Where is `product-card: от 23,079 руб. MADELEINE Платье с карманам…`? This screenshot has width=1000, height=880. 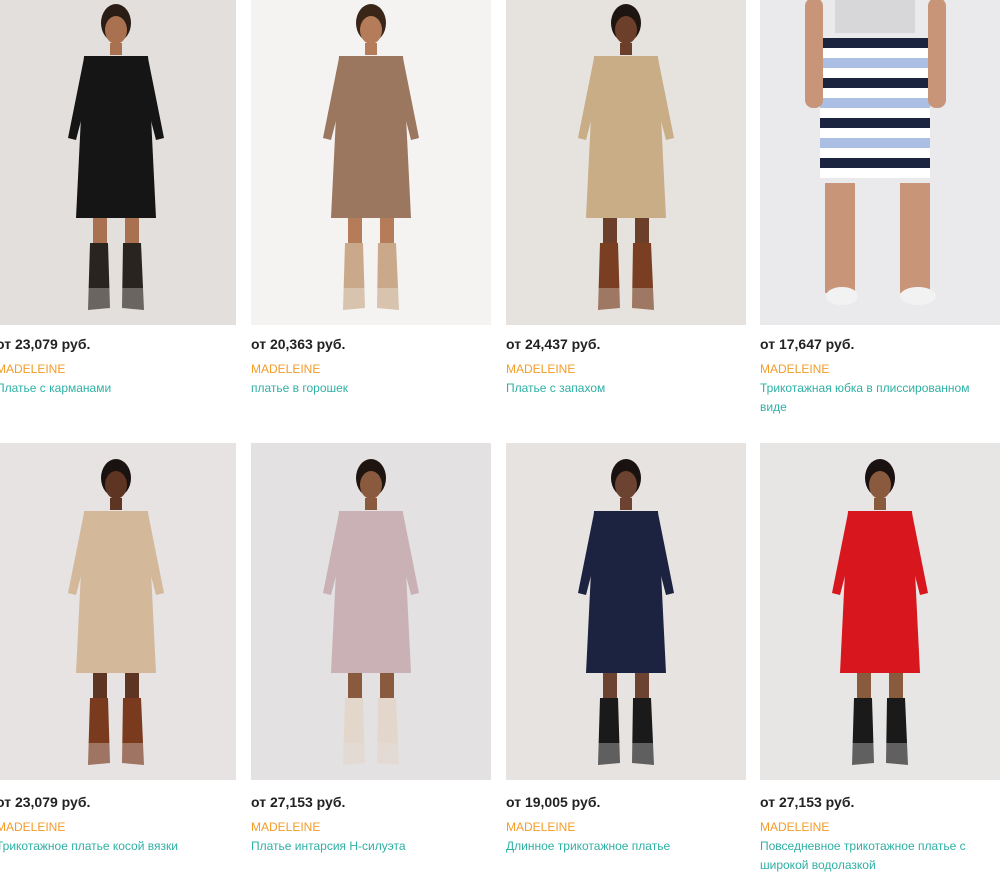
product-card: от 23,079 руб. MADELEINE Платье с карманам… is located at coordinates (118, 197).